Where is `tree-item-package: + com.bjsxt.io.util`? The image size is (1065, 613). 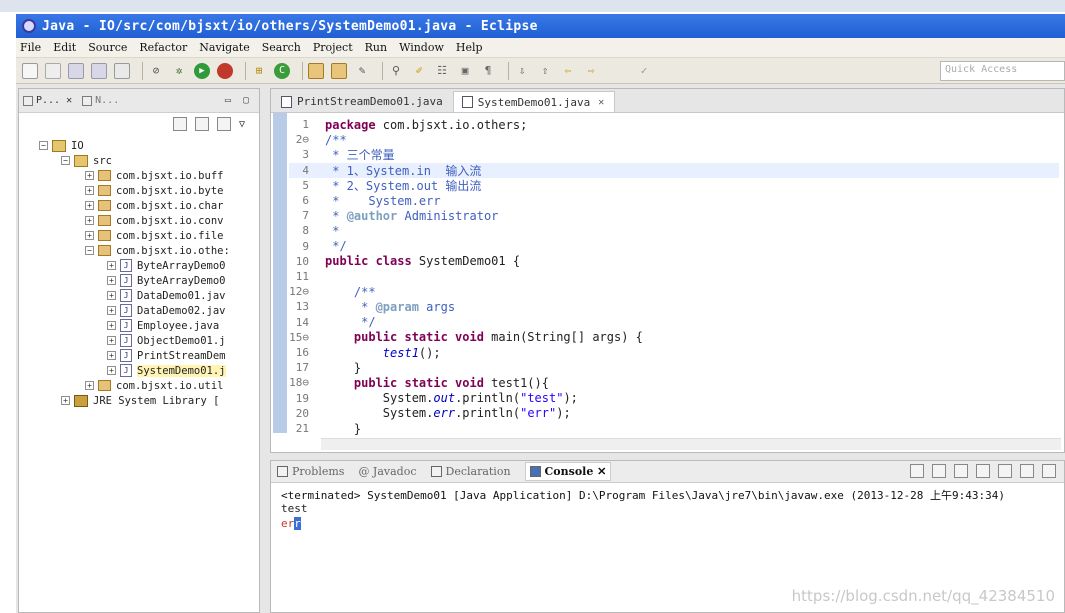
tree-item-package: + com.bjsxt.io.util is located at coordinates (154, 385).